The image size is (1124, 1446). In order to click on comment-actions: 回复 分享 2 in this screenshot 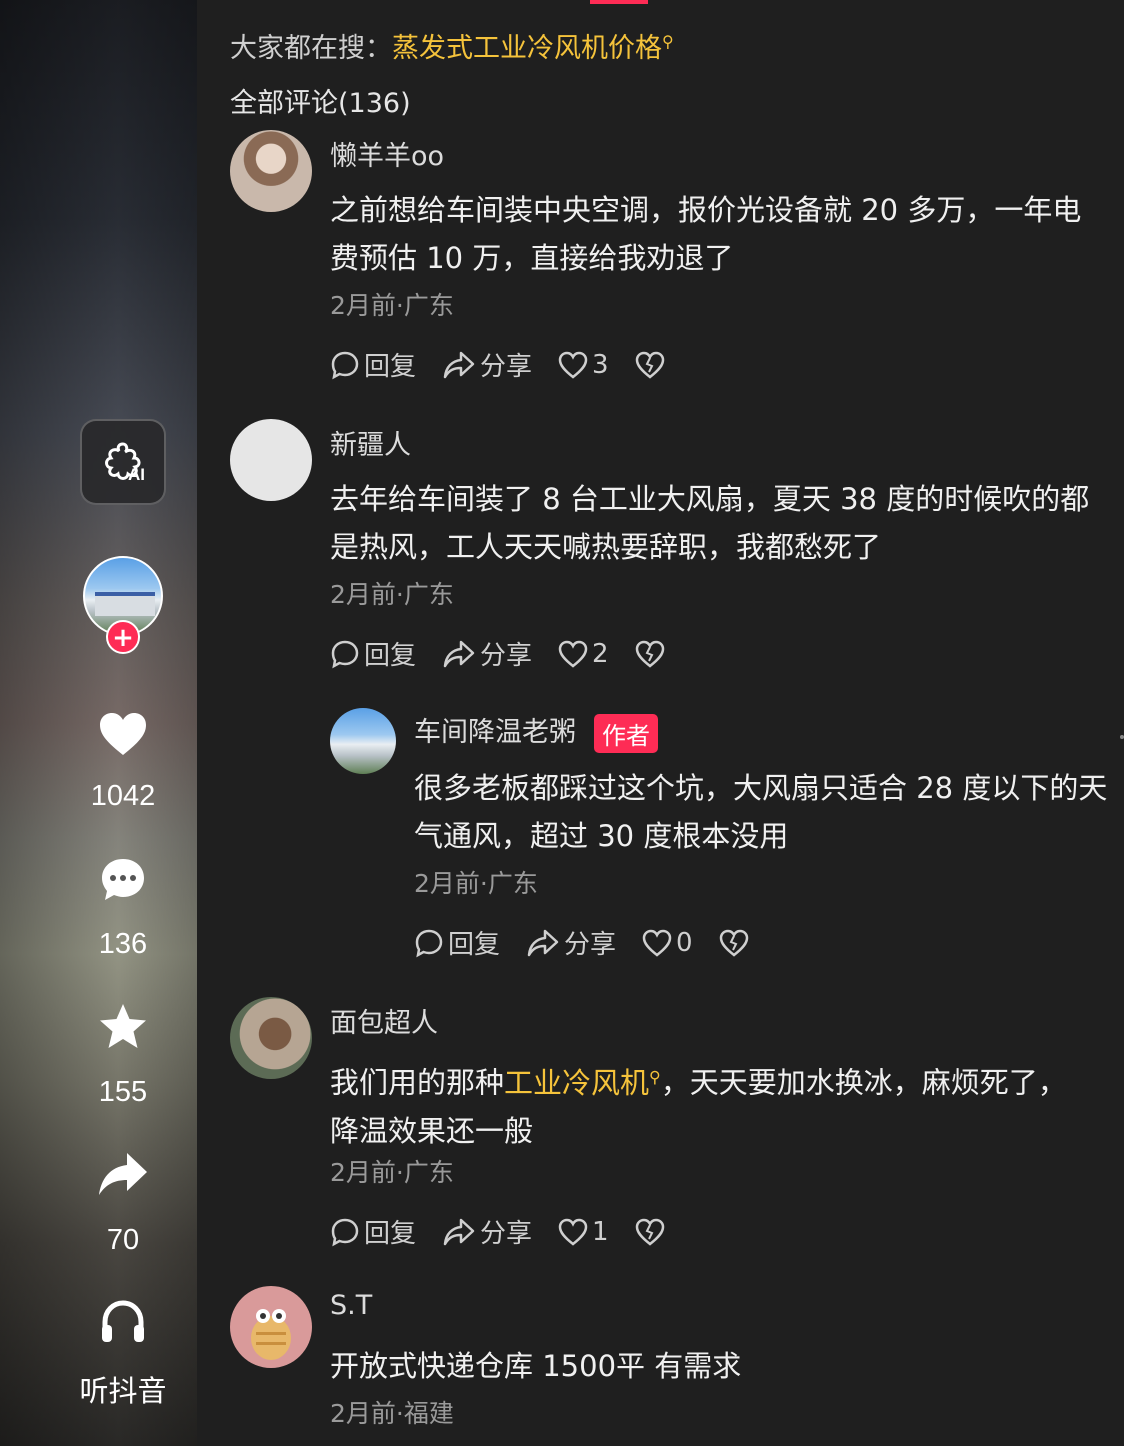, I will do `click(512, 653)`.